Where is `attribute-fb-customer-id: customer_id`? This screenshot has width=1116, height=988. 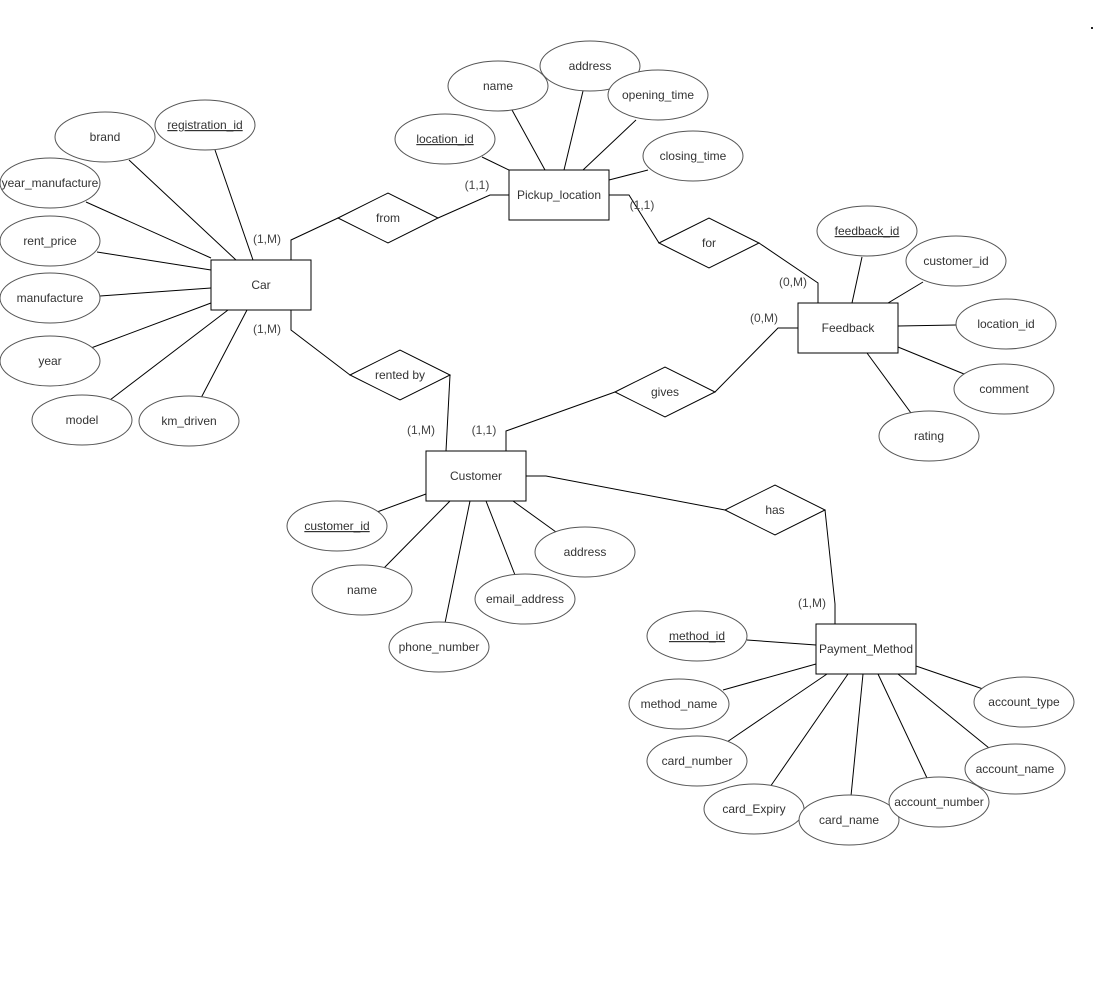 attribute-fb-customer-id: customer_id is located at coordinates (956, 261).